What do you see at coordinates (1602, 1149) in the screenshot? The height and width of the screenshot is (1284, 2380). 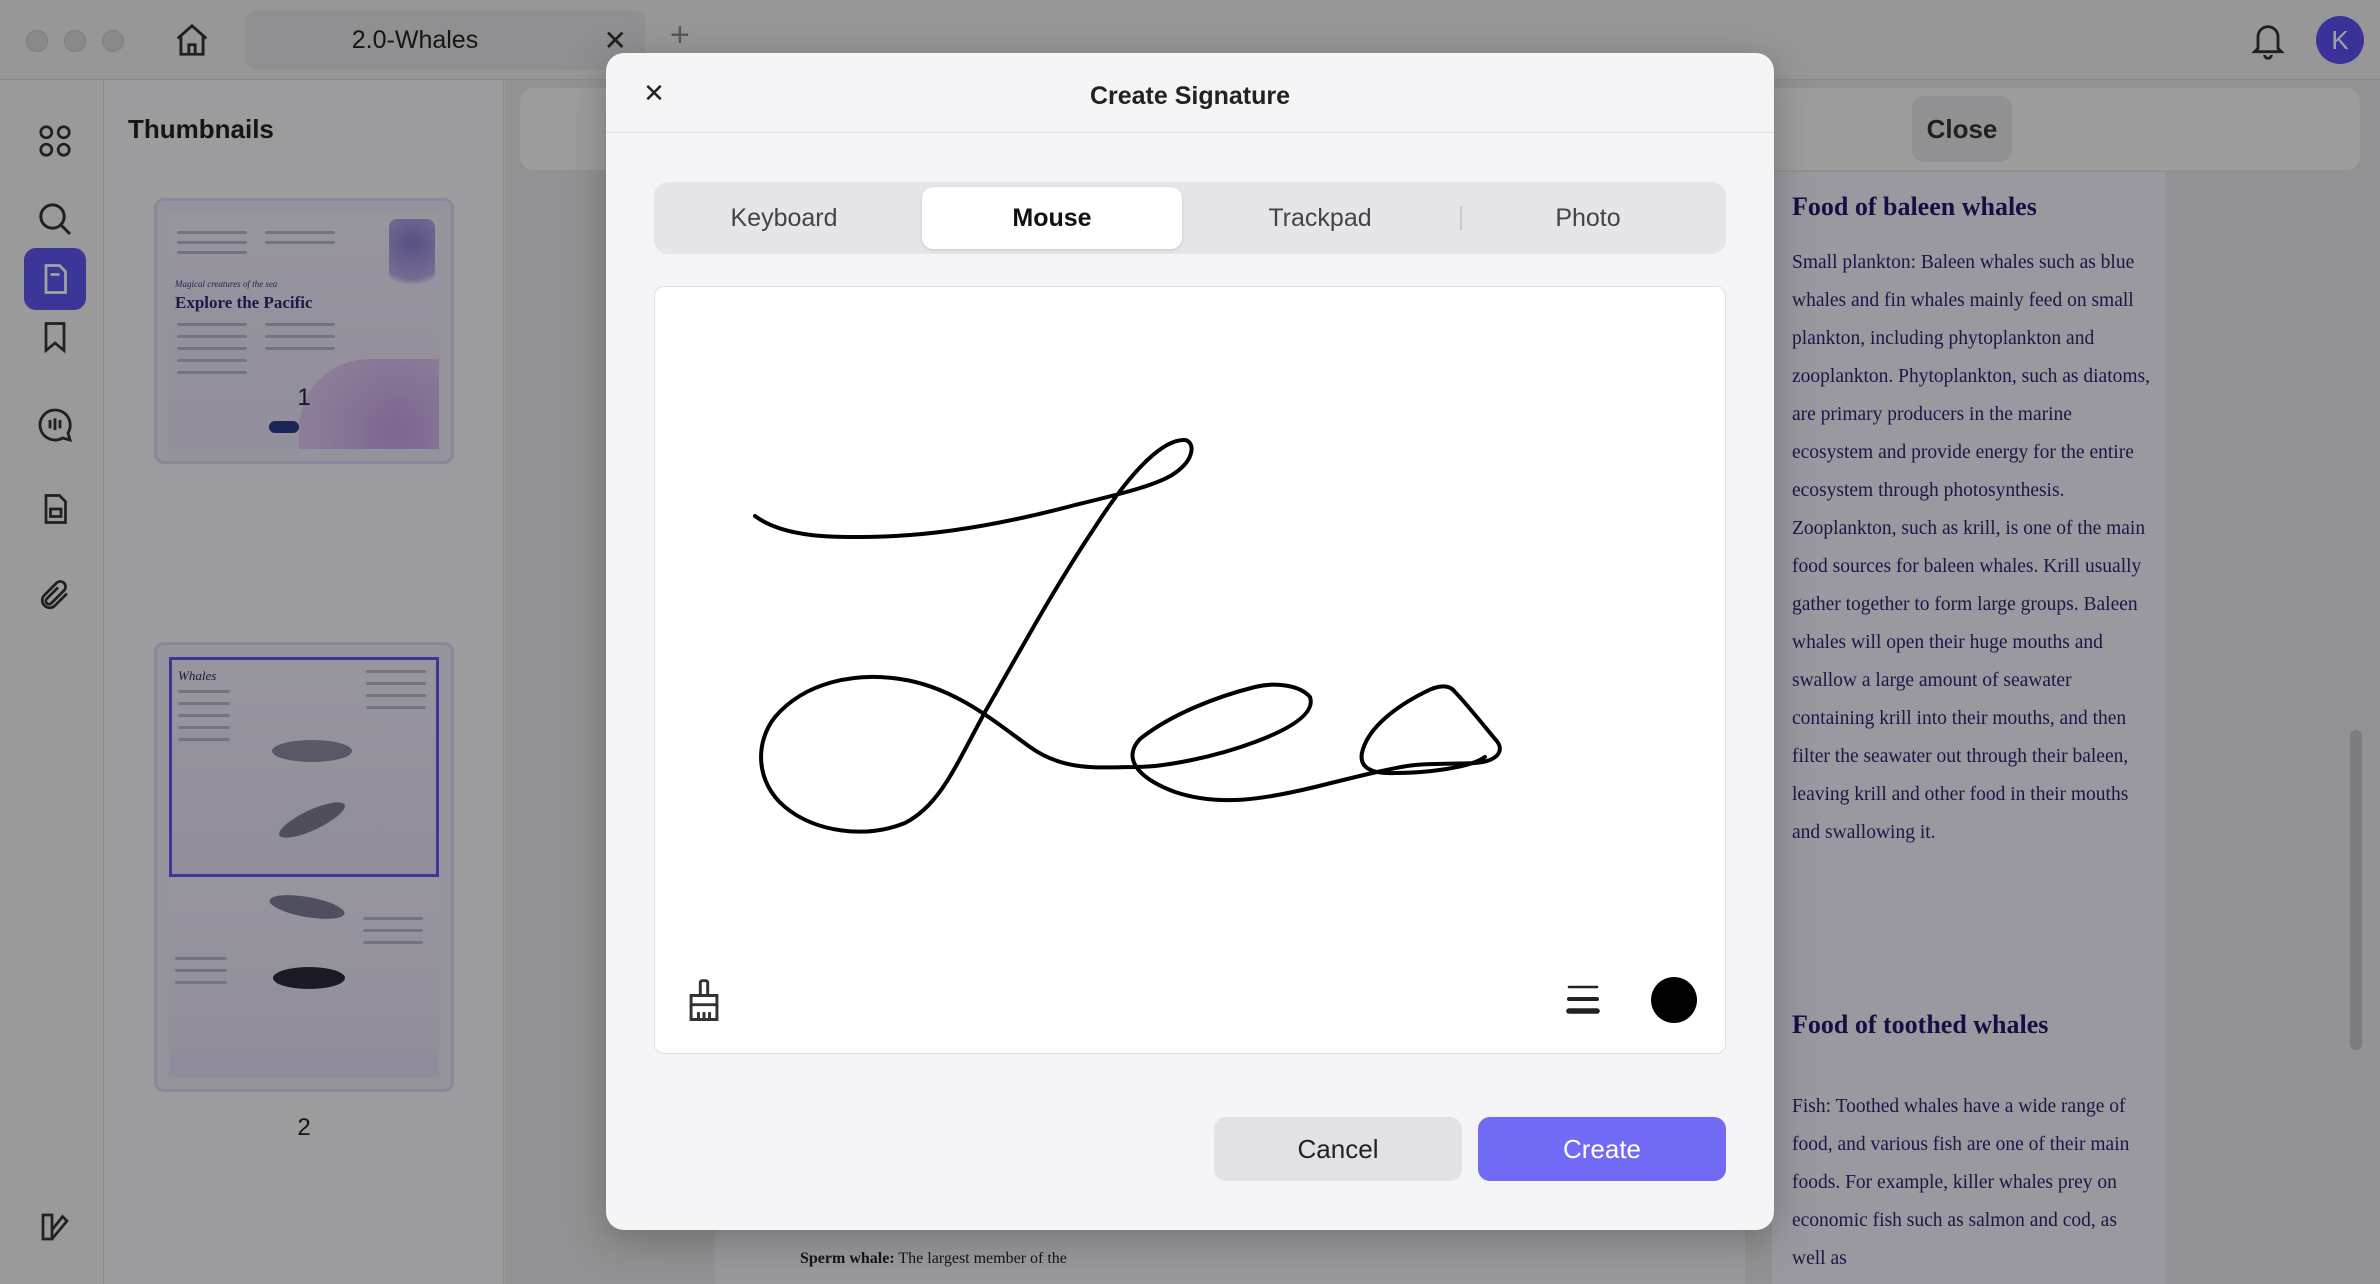 I see `create-button: Create` at bounding box center [1602, 1149].